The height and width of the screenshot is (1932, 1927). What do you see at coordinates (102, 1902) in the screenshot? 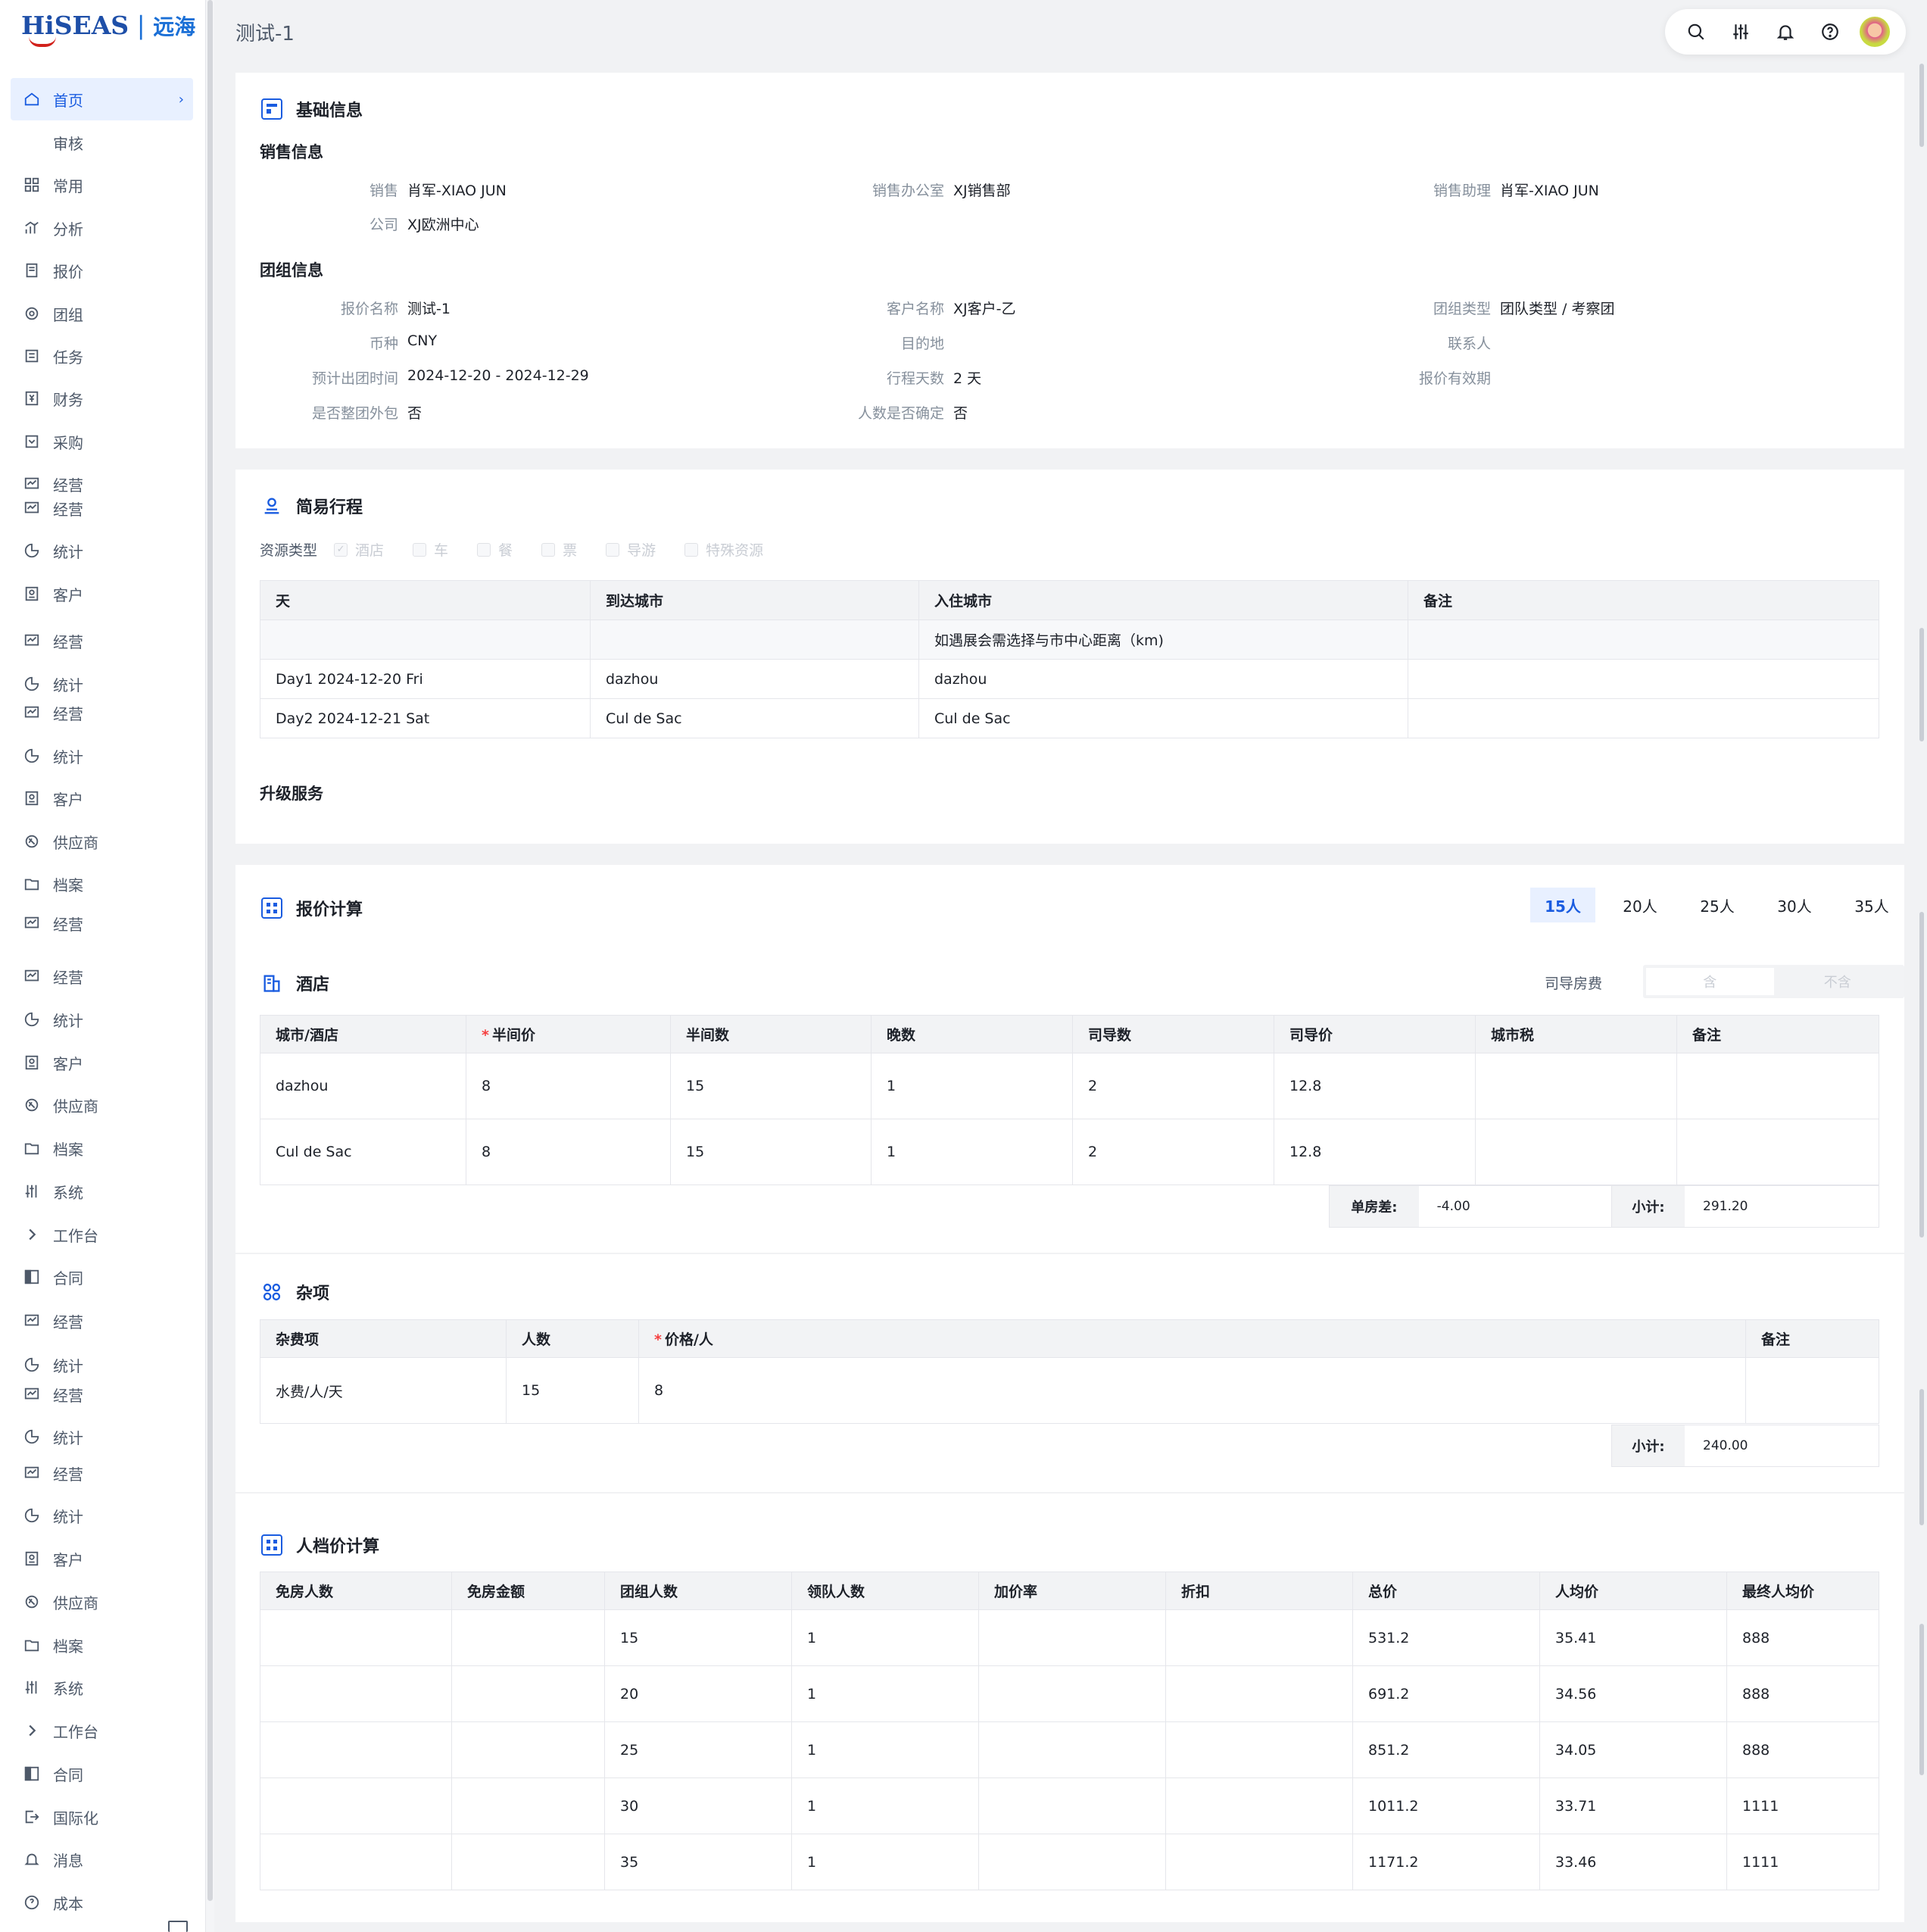
I see `sidebar-item-43: 成本` at bounding box center [102, 1902].